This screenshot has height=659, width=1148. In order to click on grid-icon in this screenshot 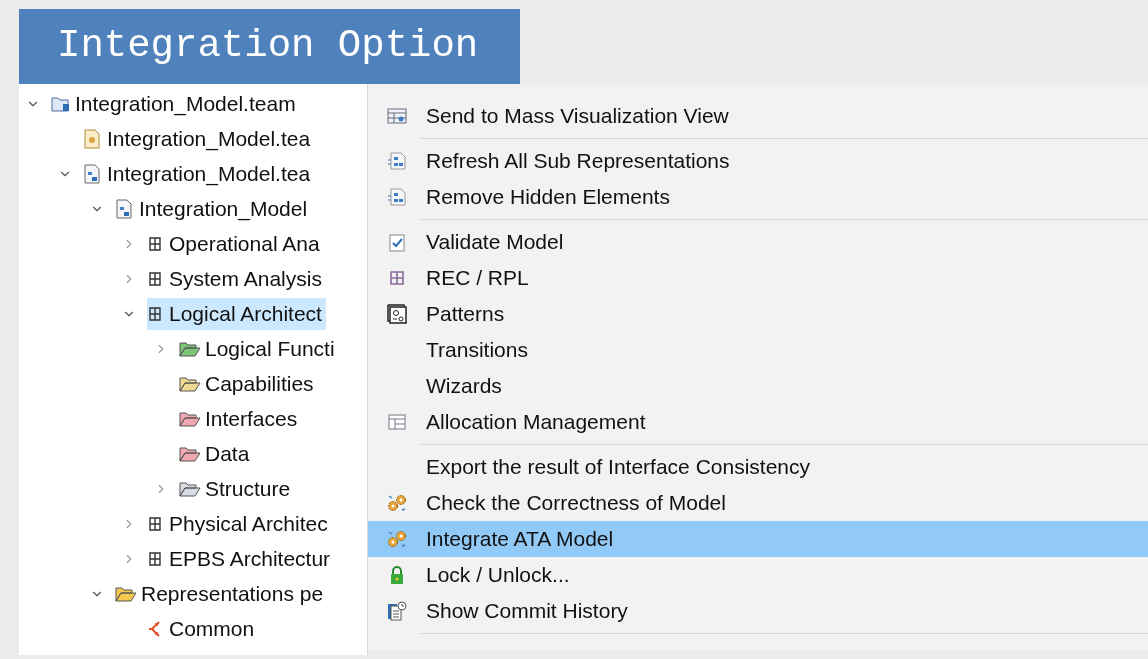, I will do `click(397, 278)`.